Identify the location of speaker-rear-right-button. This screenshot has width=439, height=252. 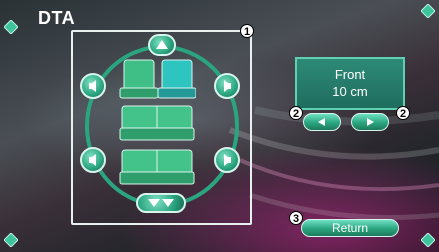
(227, 160).